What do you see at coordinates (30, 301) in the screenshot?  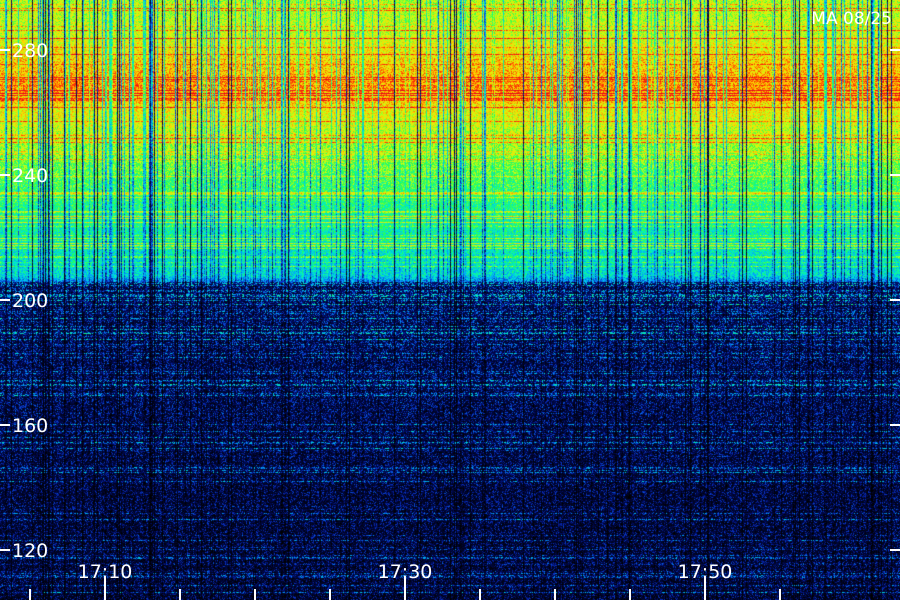 I see `y-tick-label: 200` at bounding box center [30, 301].